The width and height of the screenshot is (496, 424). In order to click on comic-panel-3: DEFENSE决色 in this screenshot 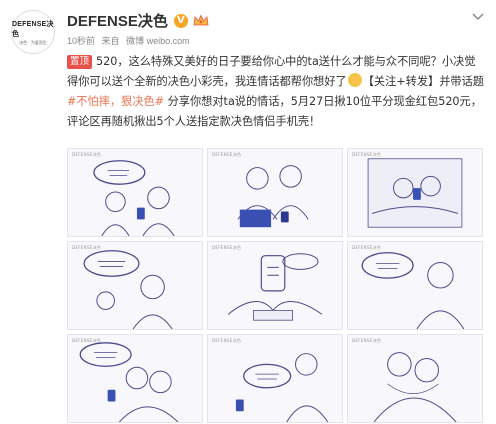, I will do `click(415, 192)`.